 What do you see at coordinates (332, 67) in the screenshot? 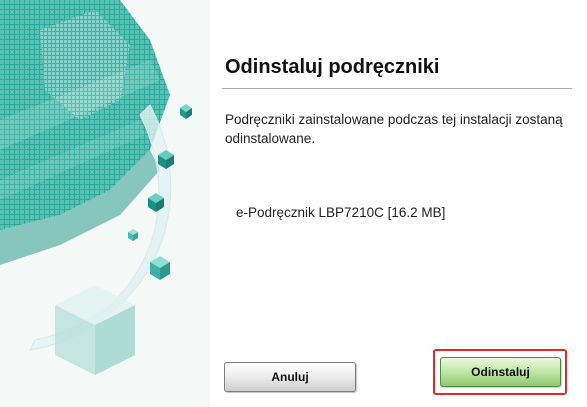
I see `page-title: Odinstaluj podręczniki` at bounding box center [332, 67].